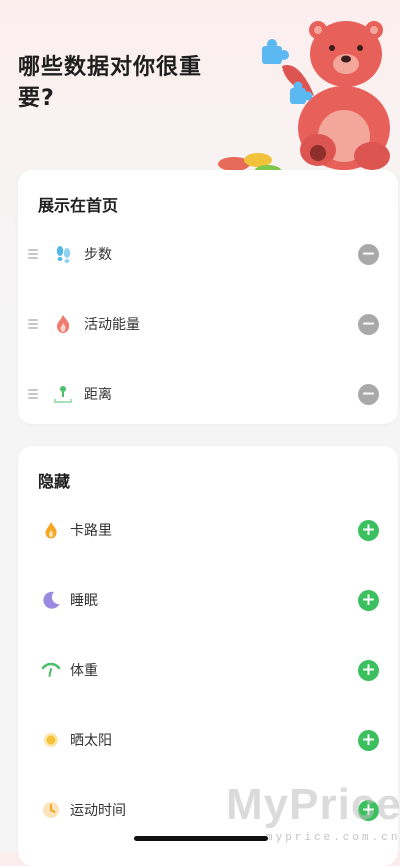 The height and width of the screenshot is (866, 400). Describe the element at coordinates (313, 804) in the screenshot. I see `watermark-logo: MyPrice` at that location.